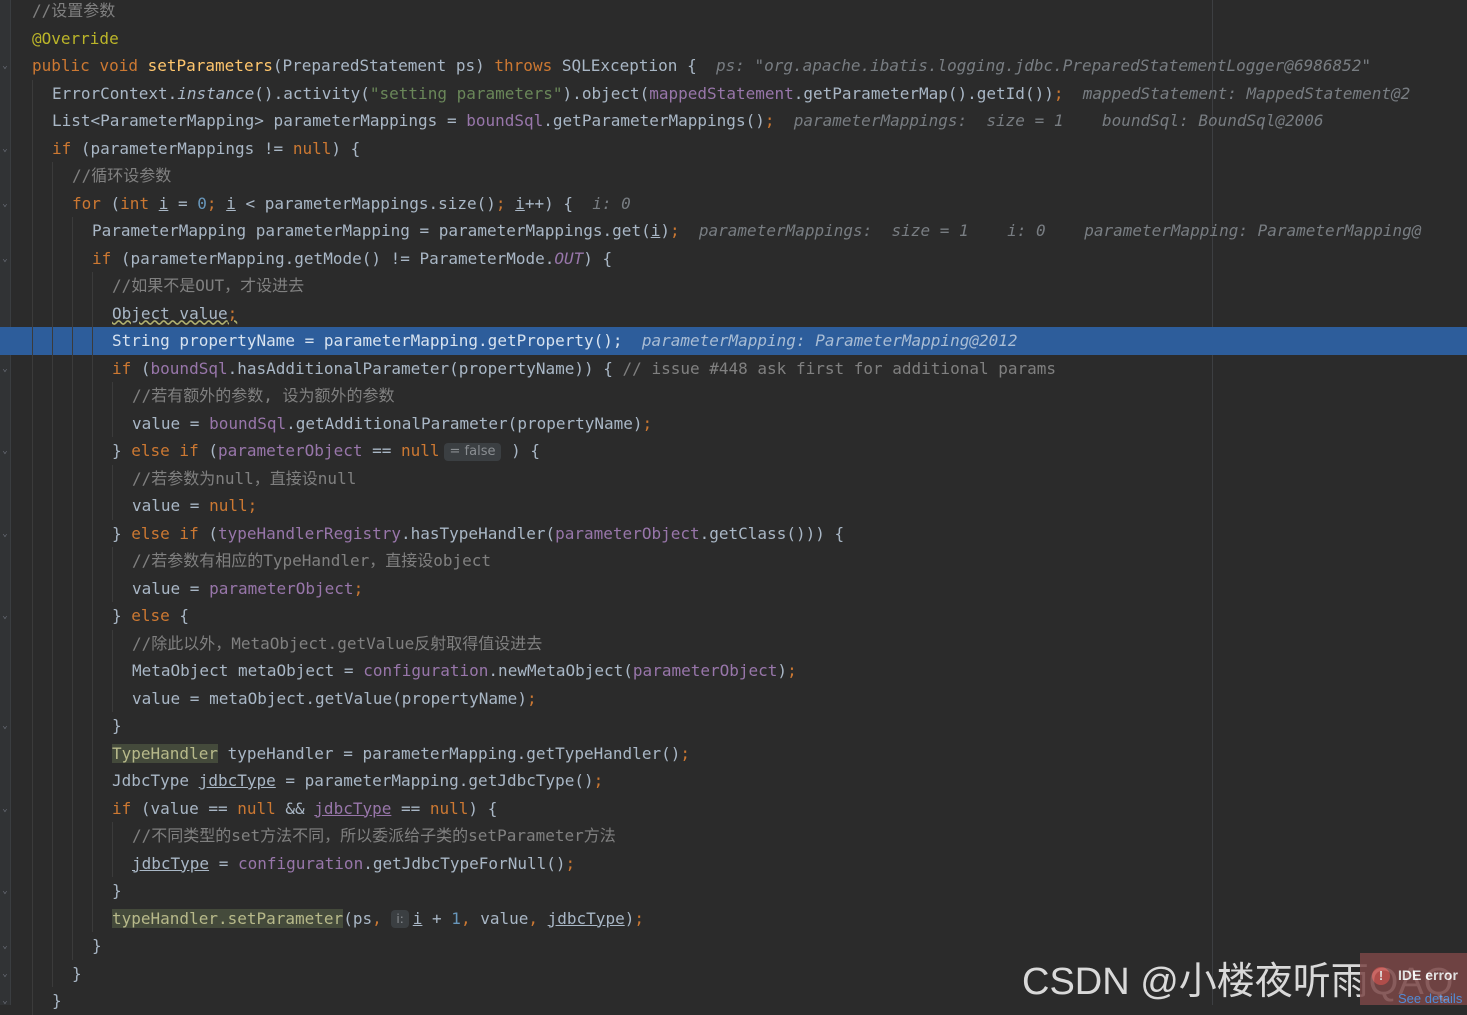 The width and height of the screenshot is (1467, 1015). What do you see at coordinates (208, 286) in the screenshot?
I see `code-text: //如果不是OUT，才设进去` at bounding box center [208, 286].